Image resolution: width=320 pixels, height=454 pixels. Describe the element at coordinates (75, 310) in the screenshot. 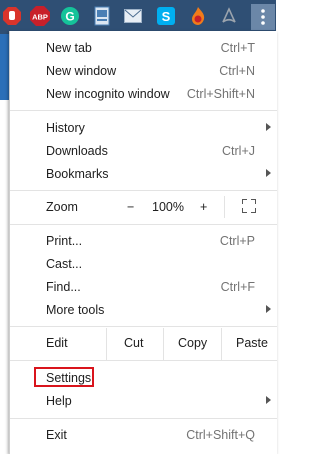

I see `menu-item-label: More tools` at that location.